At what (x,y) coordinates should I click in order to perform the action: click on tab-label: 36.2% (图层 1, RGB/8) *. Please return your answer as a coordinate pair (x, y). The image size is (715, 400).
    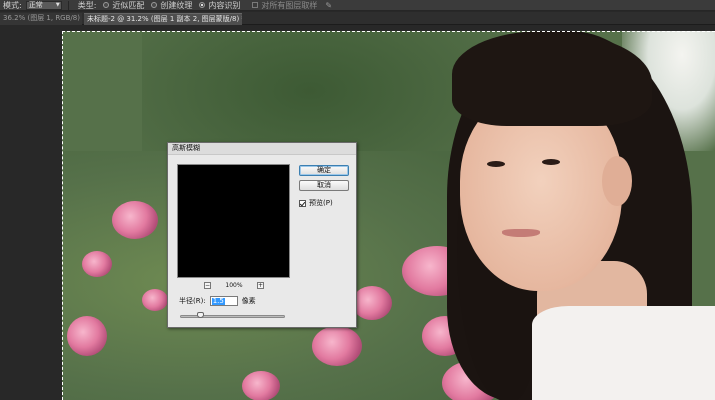
    Looking at the image, I should click on (42, 18).